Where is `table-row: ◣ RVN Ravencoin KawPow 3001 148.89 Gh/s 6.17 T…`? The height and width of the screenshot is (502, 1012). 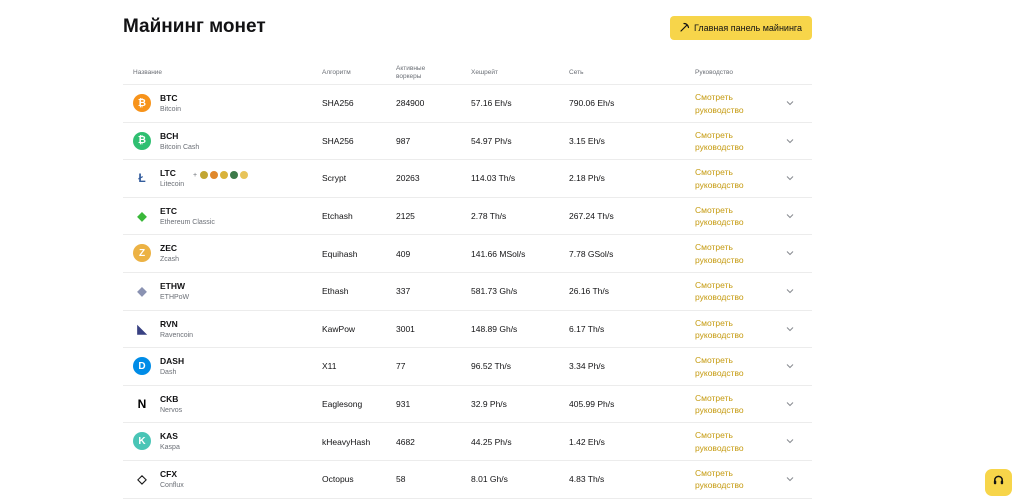 table-row: ◣ RVN Ravencoin KawPow 3001 148.89 Gh/s 6.17 T… is located at coordinates (467, 330).